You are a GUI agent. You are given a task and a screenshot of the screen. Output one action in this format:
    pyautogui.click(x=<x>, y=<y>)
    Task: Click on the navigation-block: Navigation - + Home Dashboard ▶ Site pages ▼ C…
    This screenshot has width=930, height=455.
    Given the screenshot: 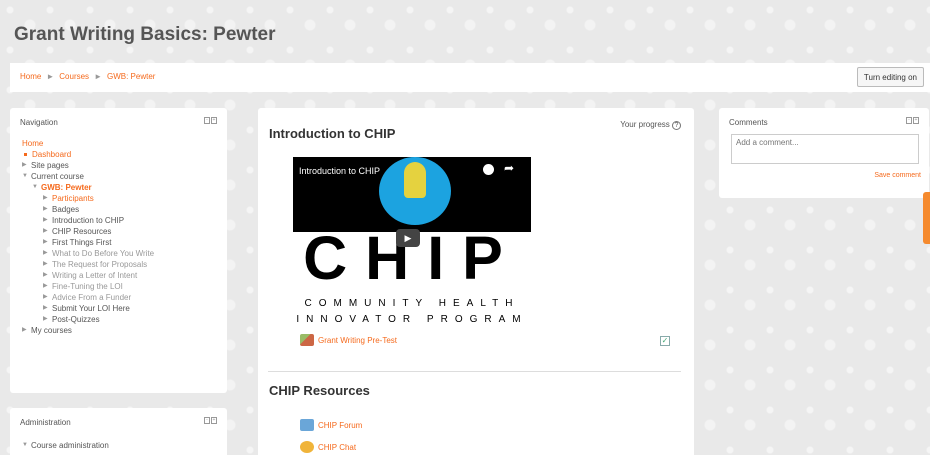 What is the action you would take?
    pyautogui.click(x=118, y=250)
    